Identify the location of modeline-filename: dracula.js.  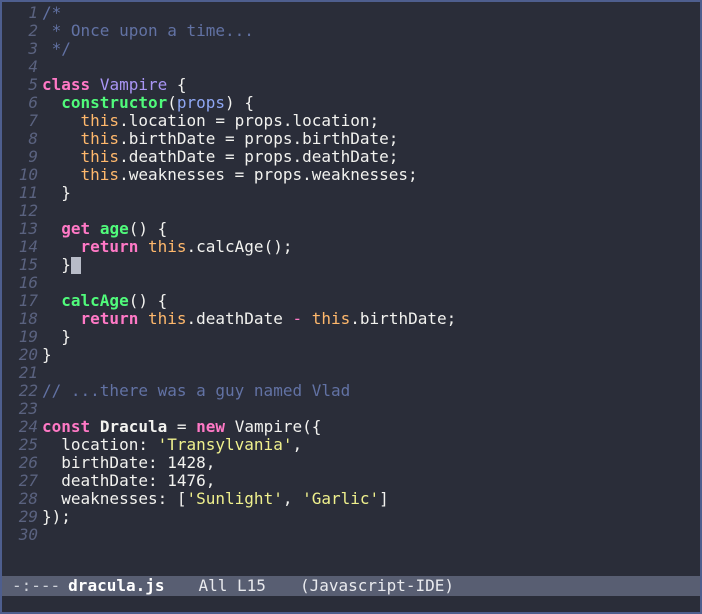
(116, 585).